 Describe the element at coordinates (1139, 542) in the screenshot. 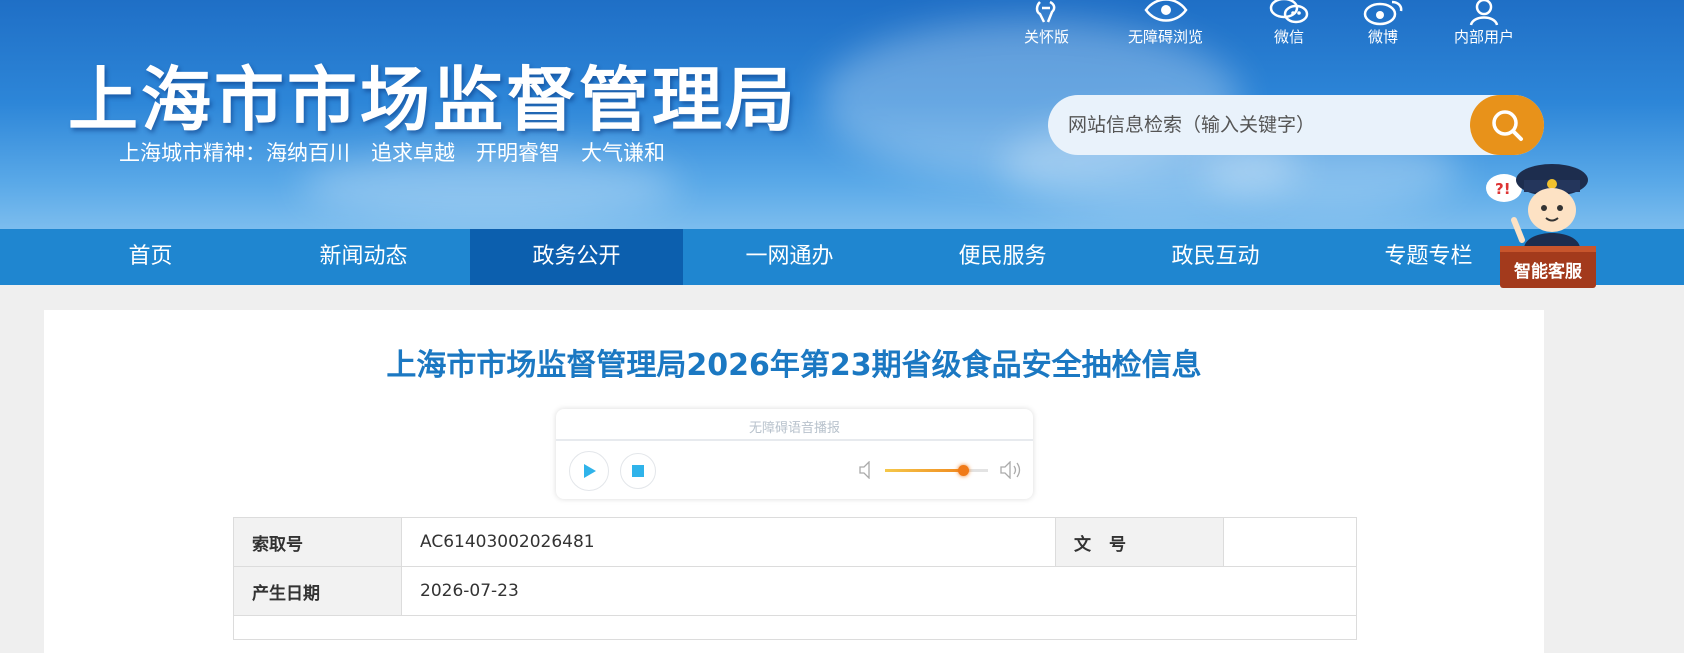

I see `doc-no-label: 文号` at that location.